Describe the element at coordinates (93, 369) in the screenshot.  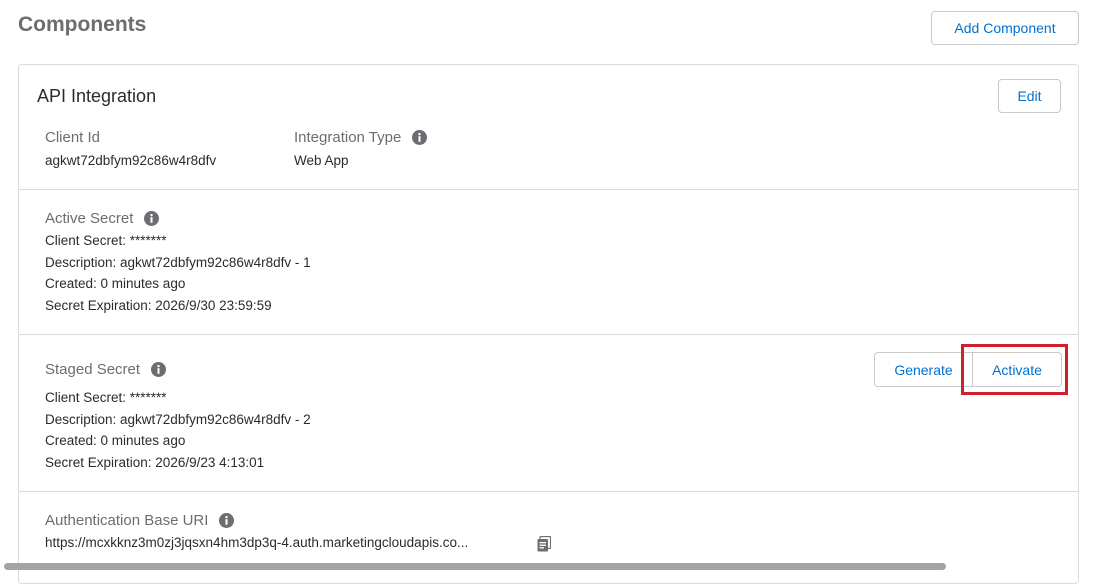
I see `staged-secret-label-text: Staged Secret` at that location.